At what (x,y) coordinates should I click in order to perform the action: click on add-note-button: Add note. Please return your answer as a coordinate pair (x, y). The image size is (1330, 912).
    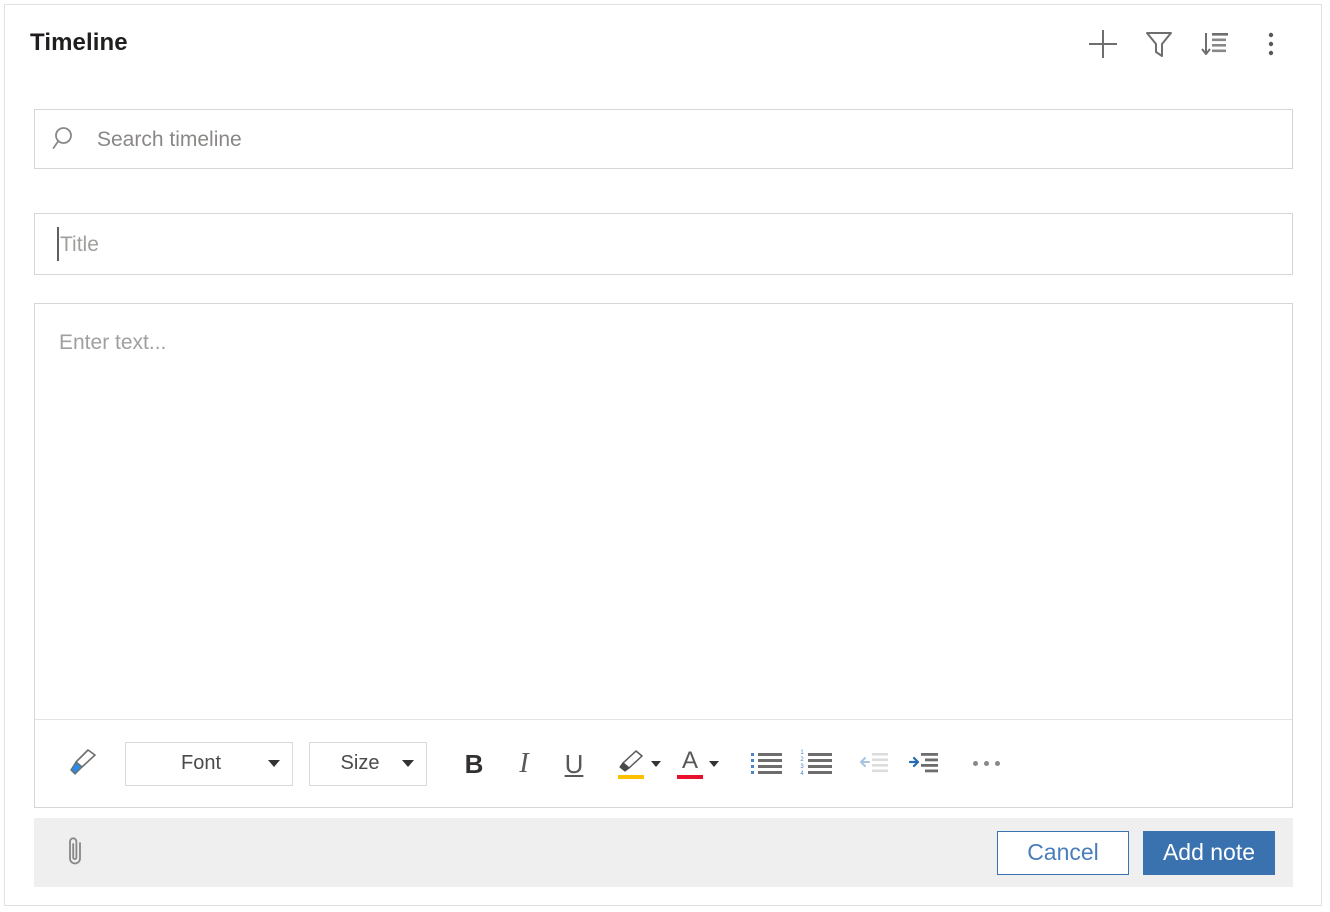
    Looking at the image, I should click on (1209, 852).